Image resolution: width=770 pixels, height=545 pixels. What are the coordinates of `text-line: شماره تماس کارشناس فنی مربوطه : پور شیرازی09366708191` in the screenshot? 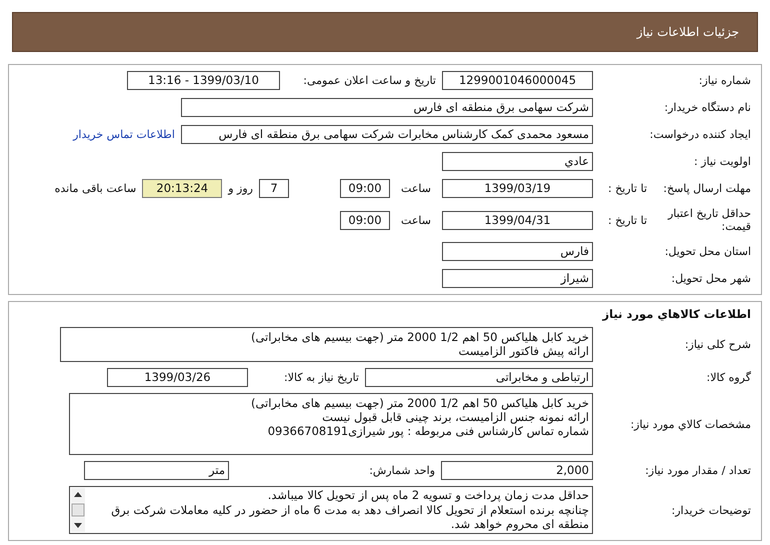 It's located at (427, 431).